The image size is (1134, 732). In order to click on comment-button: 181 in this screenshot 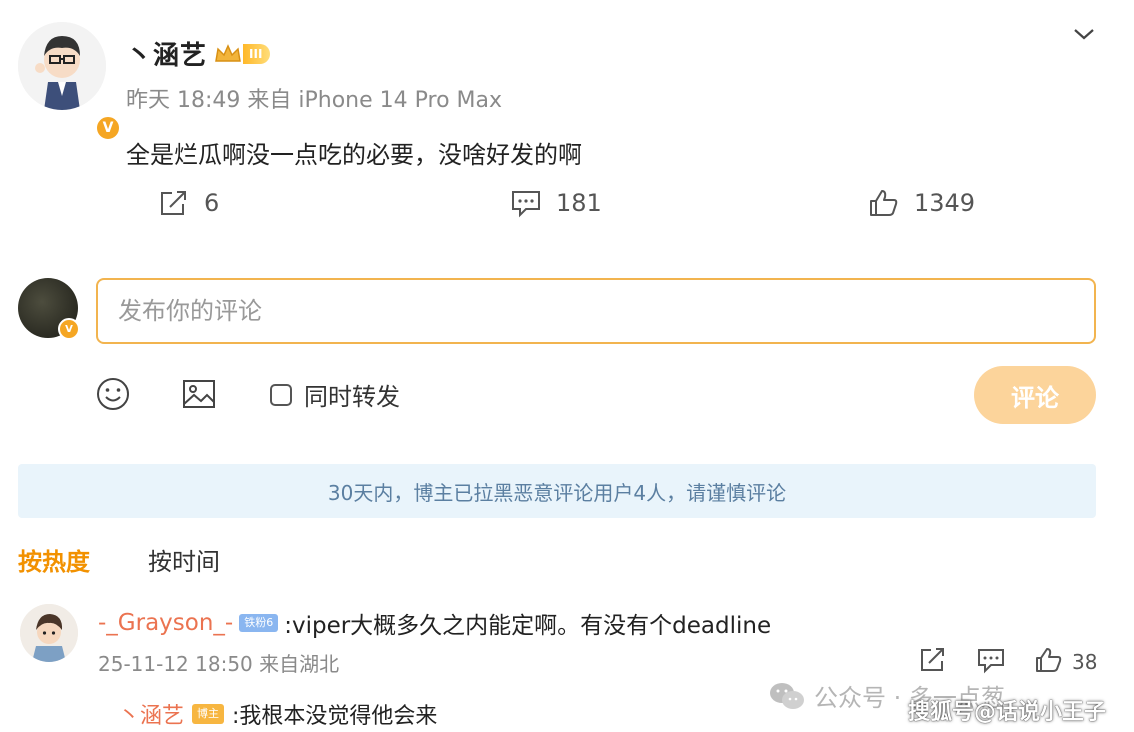, I will do `click(556, 203)`.